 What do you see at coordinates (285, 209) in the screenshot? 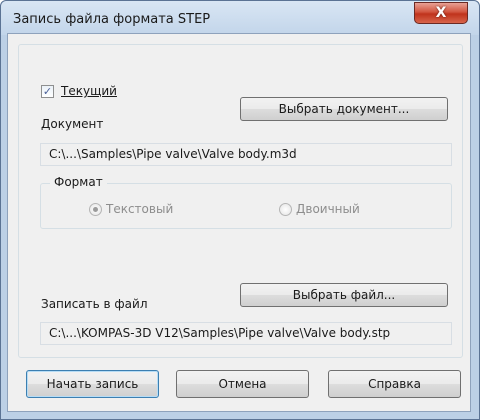
I see `radio-binary-format` at bounding box center [285, 209].